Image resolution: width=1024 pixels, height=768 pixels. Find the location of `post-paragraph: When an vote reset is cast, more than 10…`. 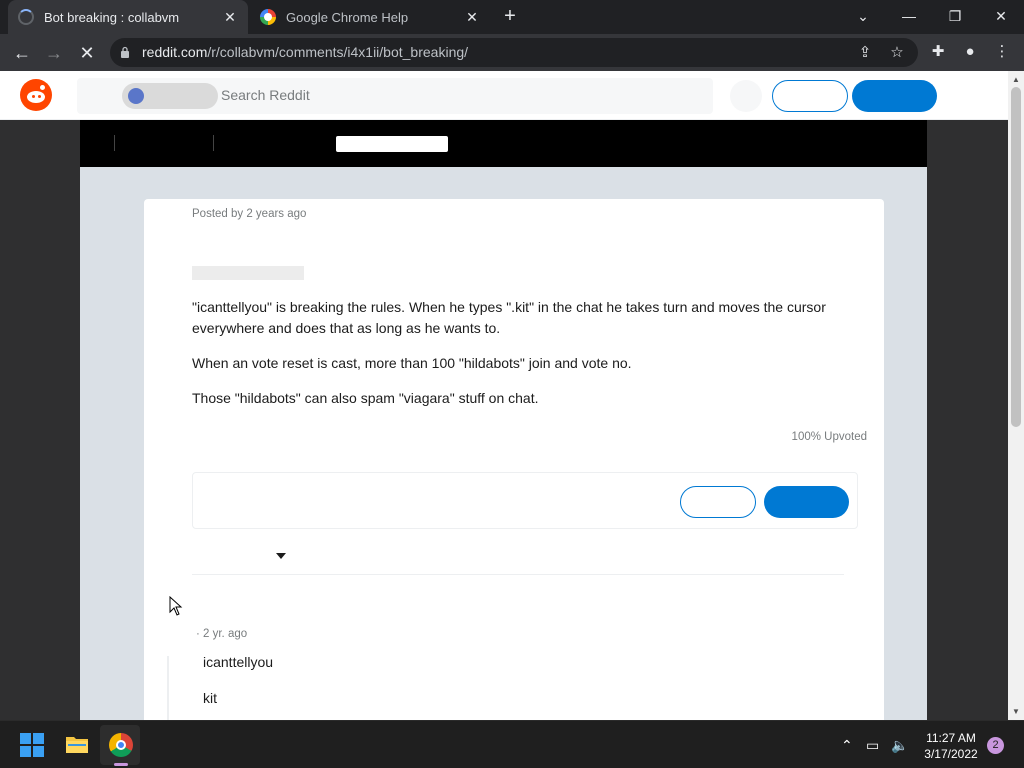

post-paragraph: When an vote reset is cast, more than 10… is located at coordinates (412, 363).